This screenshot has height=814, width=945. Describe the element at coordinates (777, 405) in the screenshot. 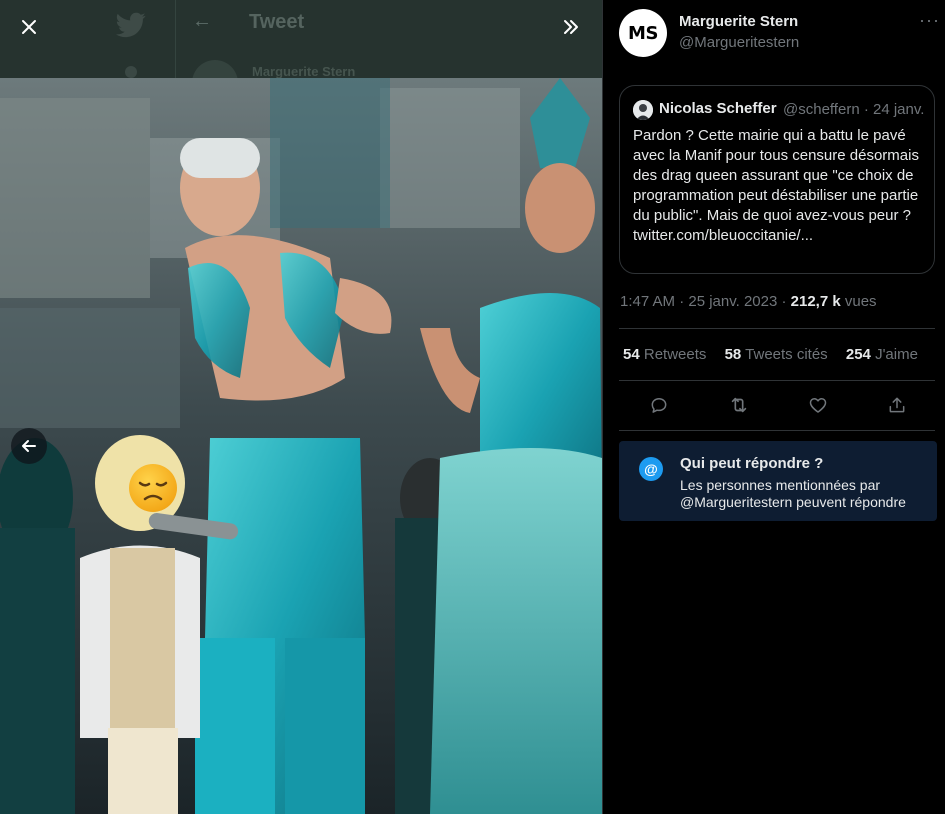

I see `tweet-action-bar` at that location.